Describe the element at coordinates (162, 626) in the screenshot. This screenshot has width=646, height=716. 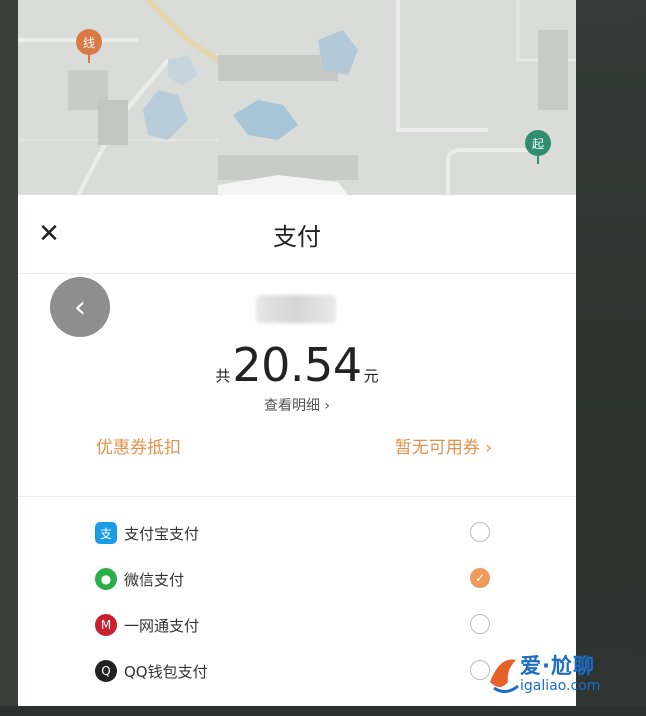
I see `payment-option-label: 一网通支付` at that location.